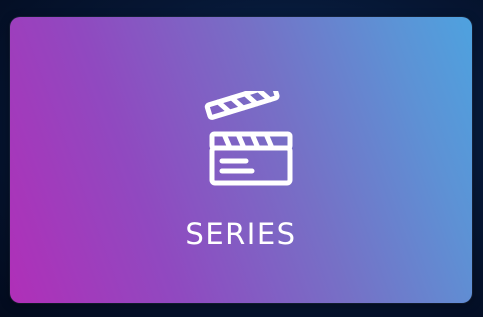 The width and height of the screenshot is (483, 317). Describe the element at coordinates (250, 137) in the screenshot. I see `clapperboard-icon` at that location.